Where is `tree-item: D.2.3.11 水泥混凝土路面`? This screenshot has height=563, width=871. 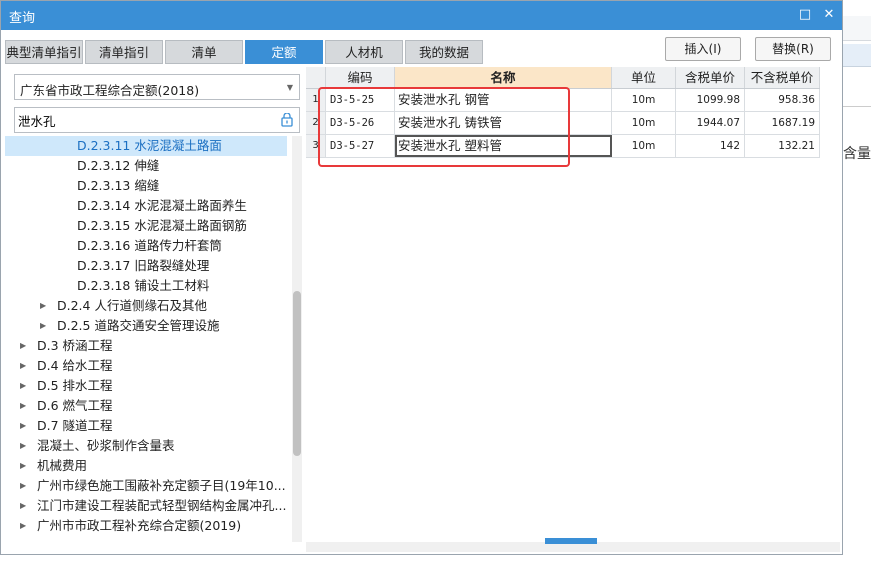 tree-item: D.2.3.11 水泥混凝土路面 is located at coordinates (146, 146).